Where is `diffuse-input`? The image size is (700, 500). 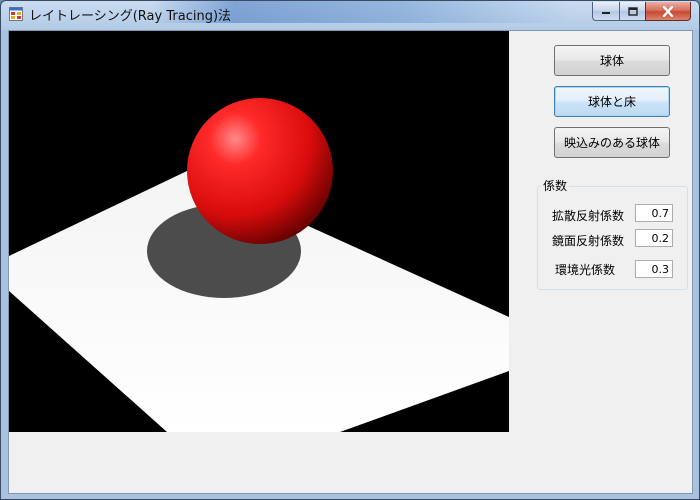
diffuse-input is located at coordinates (654, 213).